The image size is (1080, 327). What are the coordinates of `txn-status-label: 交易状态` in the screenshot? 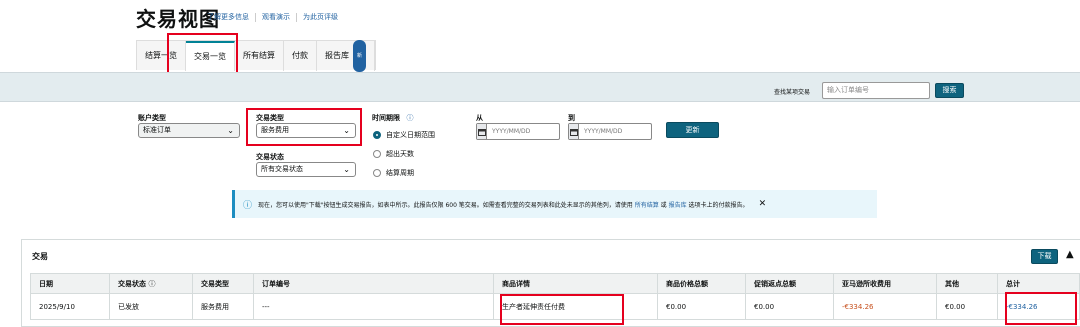 It's located at (270, 157).